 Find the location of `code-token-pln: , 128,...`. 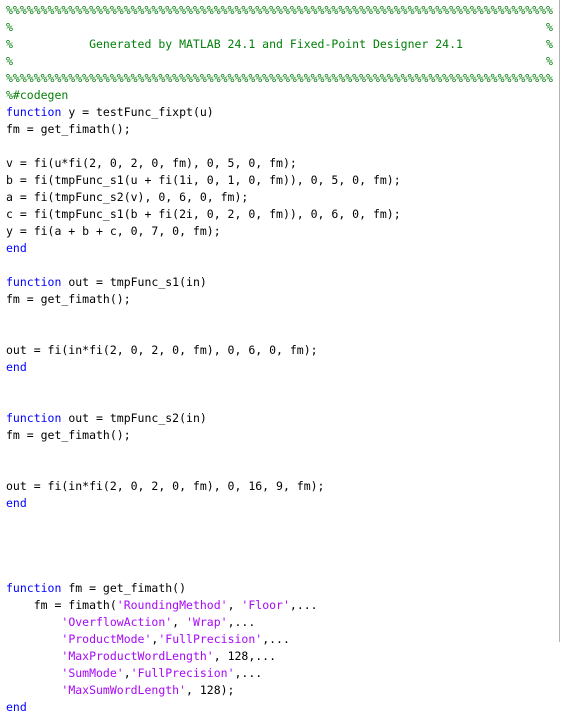

code-token-pln: , 128,... is located at coordinates (245, 656).